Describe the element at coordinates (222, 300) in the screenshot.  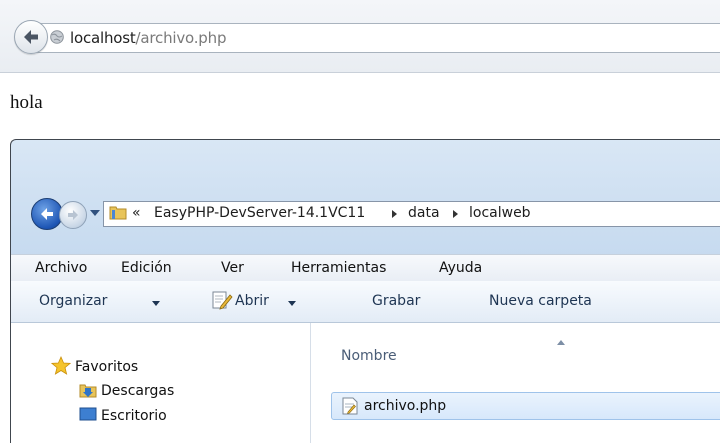
I see `open-document-icon` at that location.